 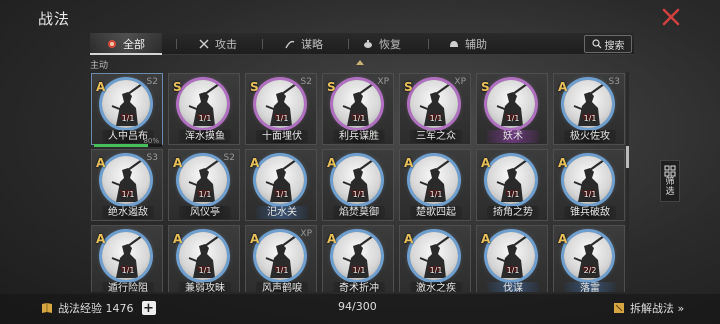 I want to click on helmet-icon, so click(x=454, y=44).